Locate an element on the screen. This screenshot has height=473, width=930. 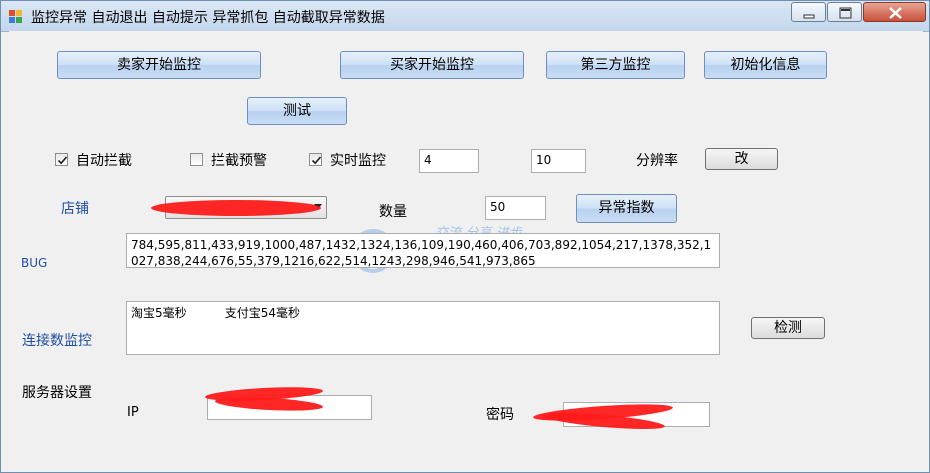
maximize-icon is located at coordinates (845, 13).